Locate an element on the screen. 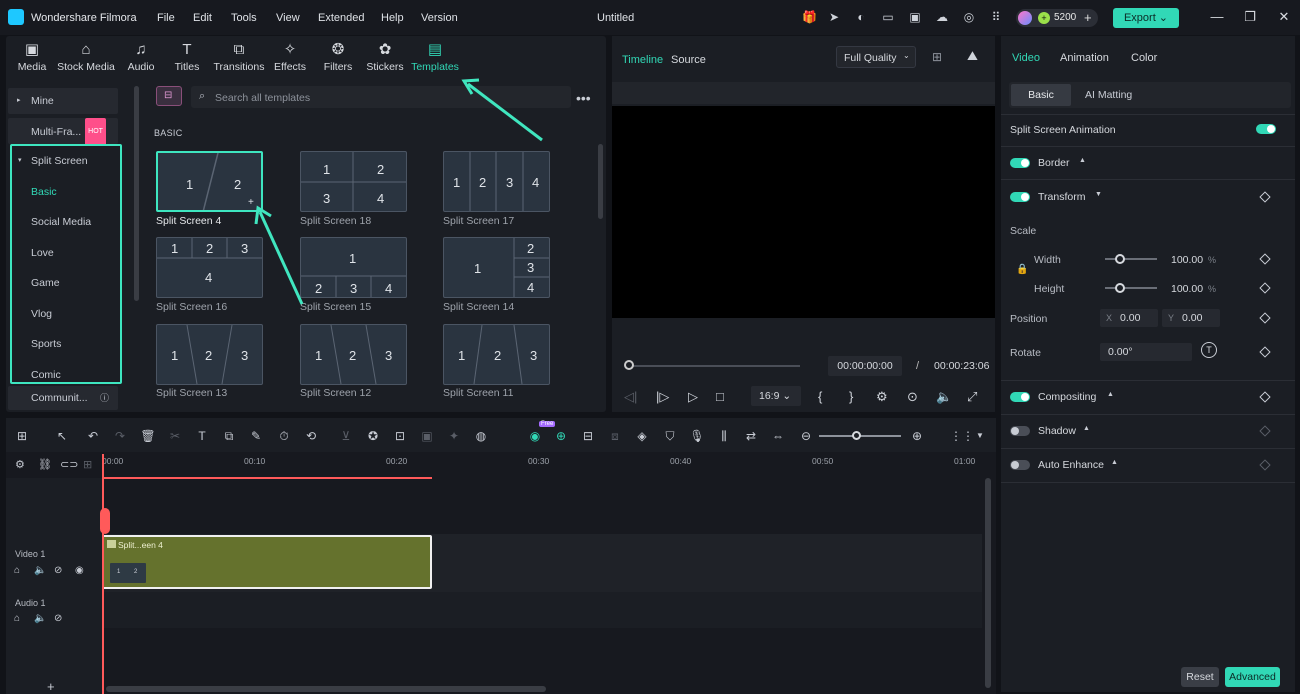 Image resolution: width=1300 pixels, height=694 pixels. fullscreen-icon: ⤢ is located at coordinates (972, 397).